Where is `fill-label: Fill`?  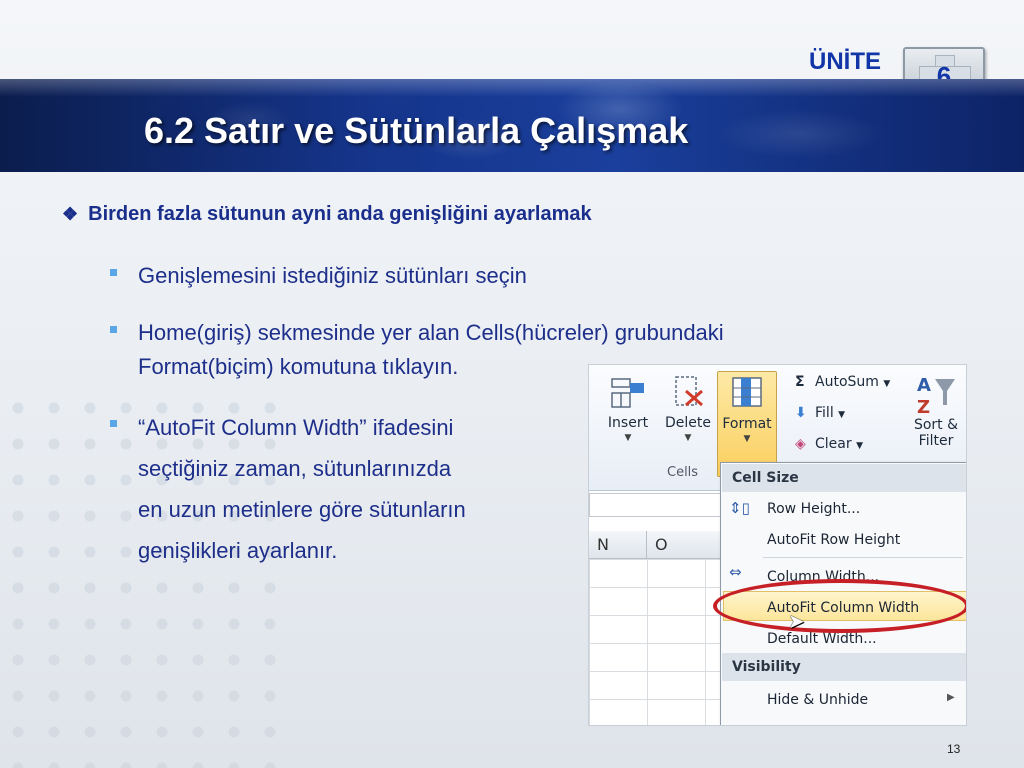
fill-label: Fill is located at coordinates (824, 413).